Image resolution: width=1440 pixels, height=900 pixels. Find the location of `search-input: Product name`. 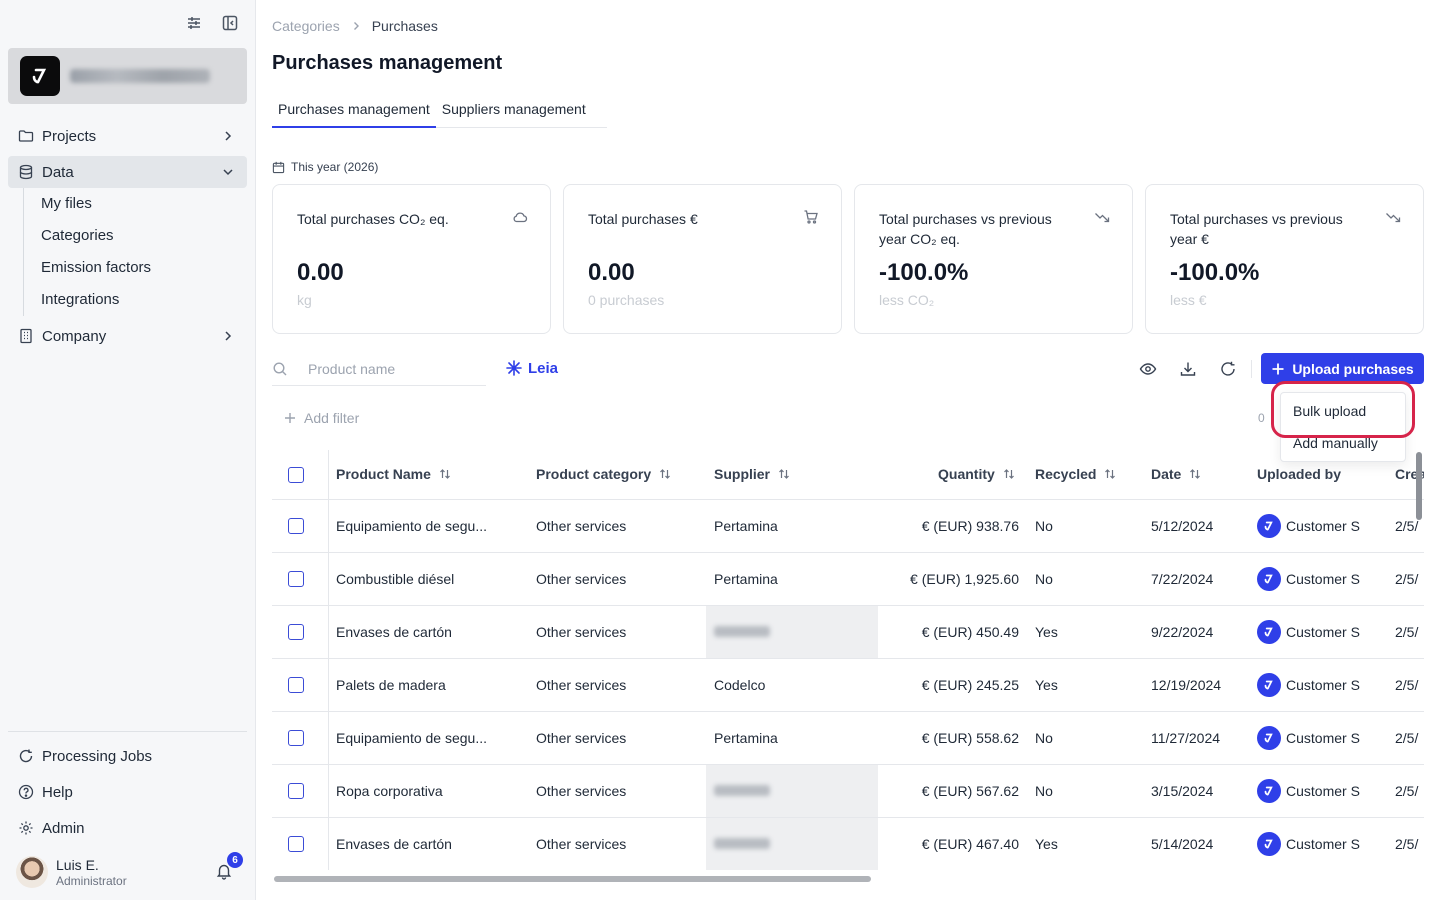

search-input: Product name is located at coordinates (379, 369).